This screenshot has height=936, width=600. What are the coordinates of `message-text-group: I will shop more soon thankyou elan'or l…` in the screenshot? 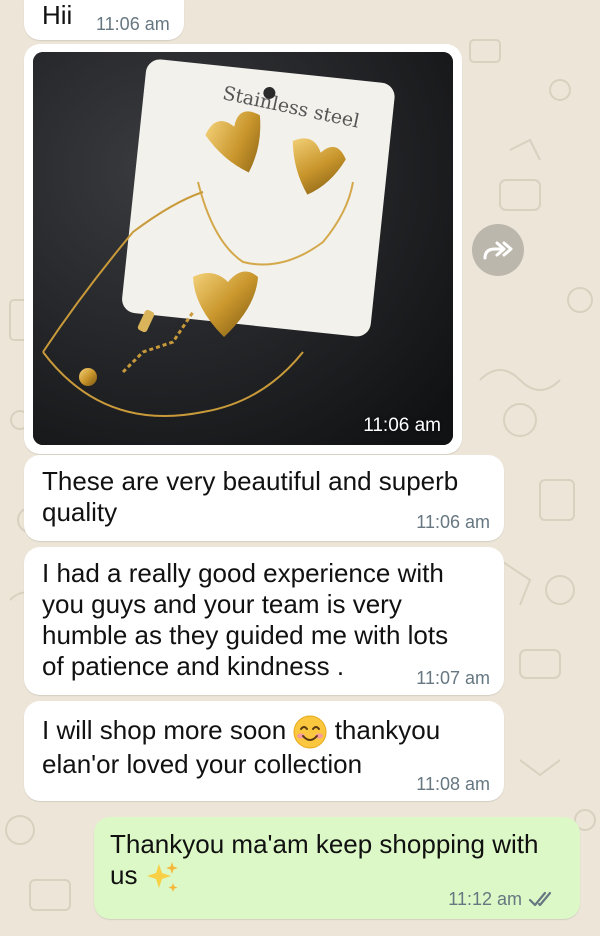 It's located at (262, 747).